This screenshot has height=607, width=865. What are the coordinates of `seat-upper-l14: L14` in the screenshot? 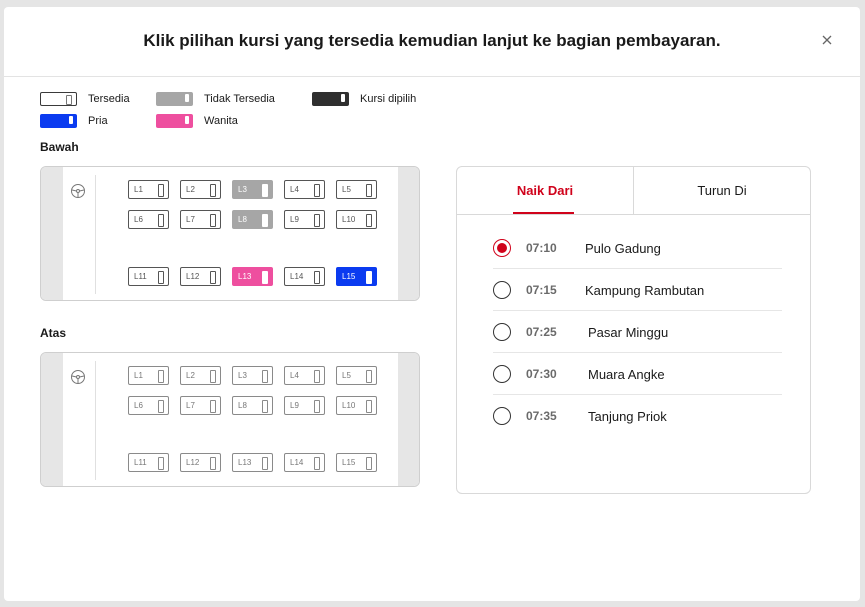 It's located at (304, 462).